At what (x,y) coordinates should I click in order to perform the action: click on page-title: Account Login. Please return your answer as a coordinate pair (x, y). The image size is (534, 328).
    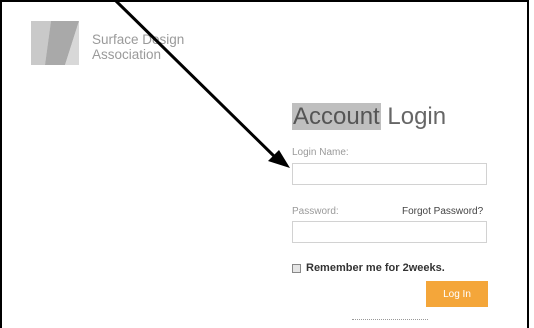
    Looking at the image, I should click on (369, 117).